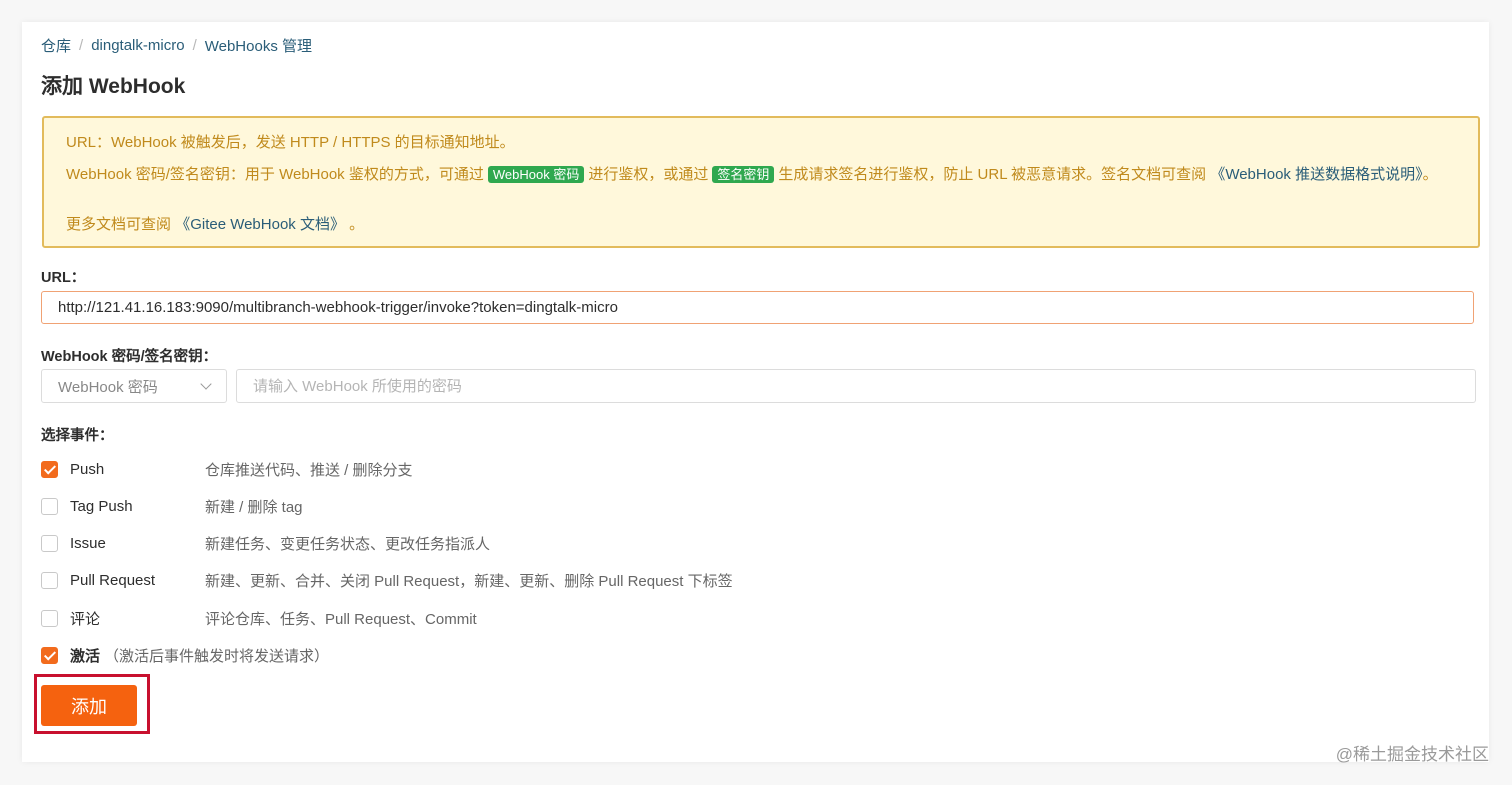  I want to click on event-row-tag-push: Tag Push 新建 / 删除 tag, so click(172, 506).